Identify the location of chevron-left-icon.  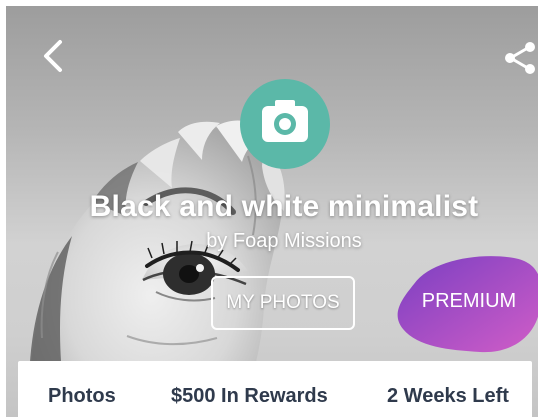
(53, 56).